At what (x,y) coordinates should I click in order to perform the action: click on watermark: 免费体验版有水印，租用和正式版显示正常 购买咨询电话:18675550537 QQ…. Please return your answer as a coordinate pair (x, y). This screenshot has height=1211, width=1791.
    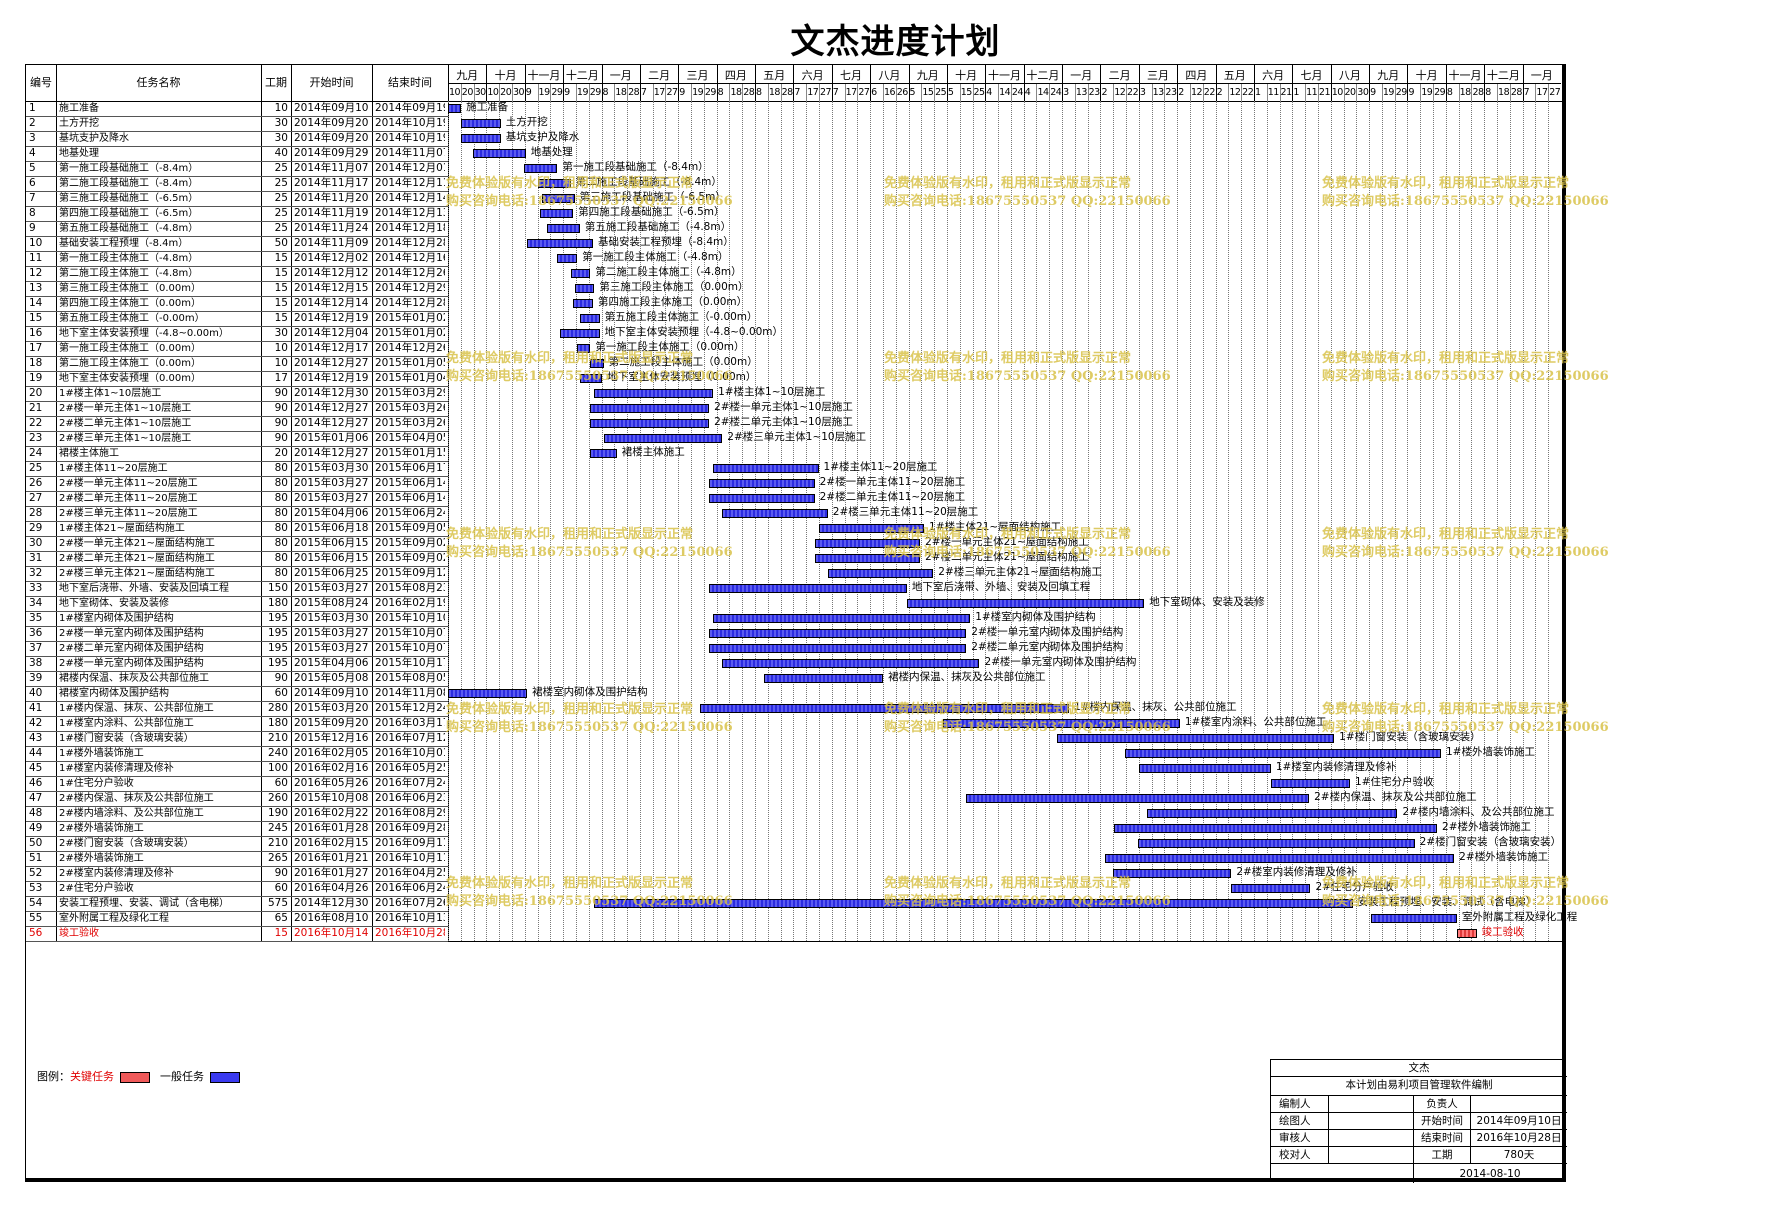
    Looking at the image, I should click on (1027, 719).